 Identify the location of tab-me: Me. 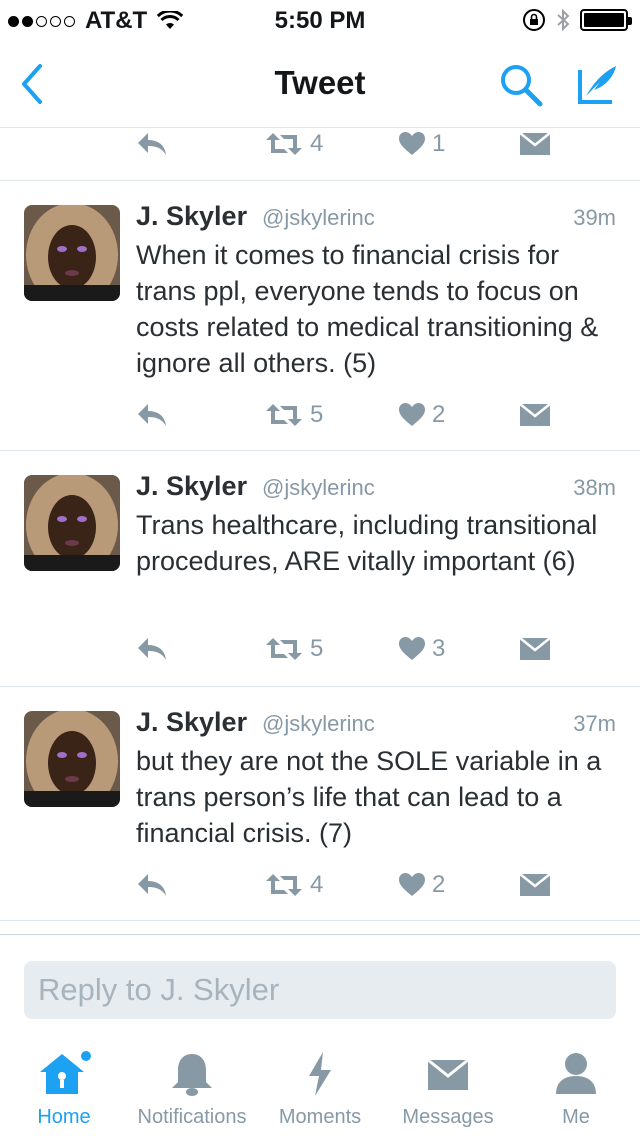
(576, 1086).